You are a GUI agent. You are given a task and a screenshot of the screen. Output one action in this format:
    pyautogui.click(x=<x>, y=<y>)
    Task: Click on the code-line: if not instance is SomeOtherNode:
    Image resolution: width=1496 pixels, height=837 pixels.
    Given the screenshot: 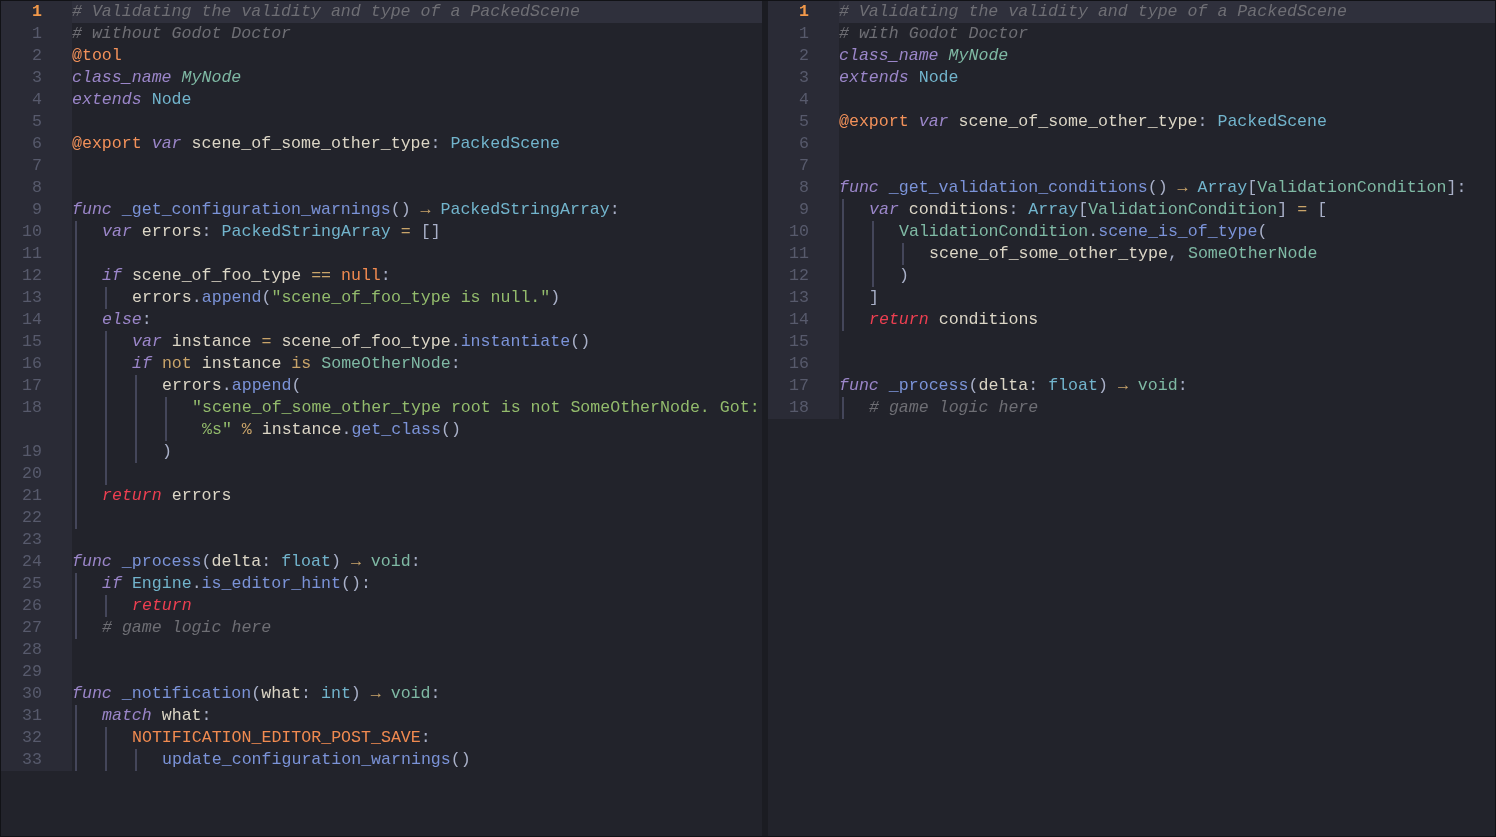 What is the action you would take?
    pyautogui.click(x=296, y=364)
    